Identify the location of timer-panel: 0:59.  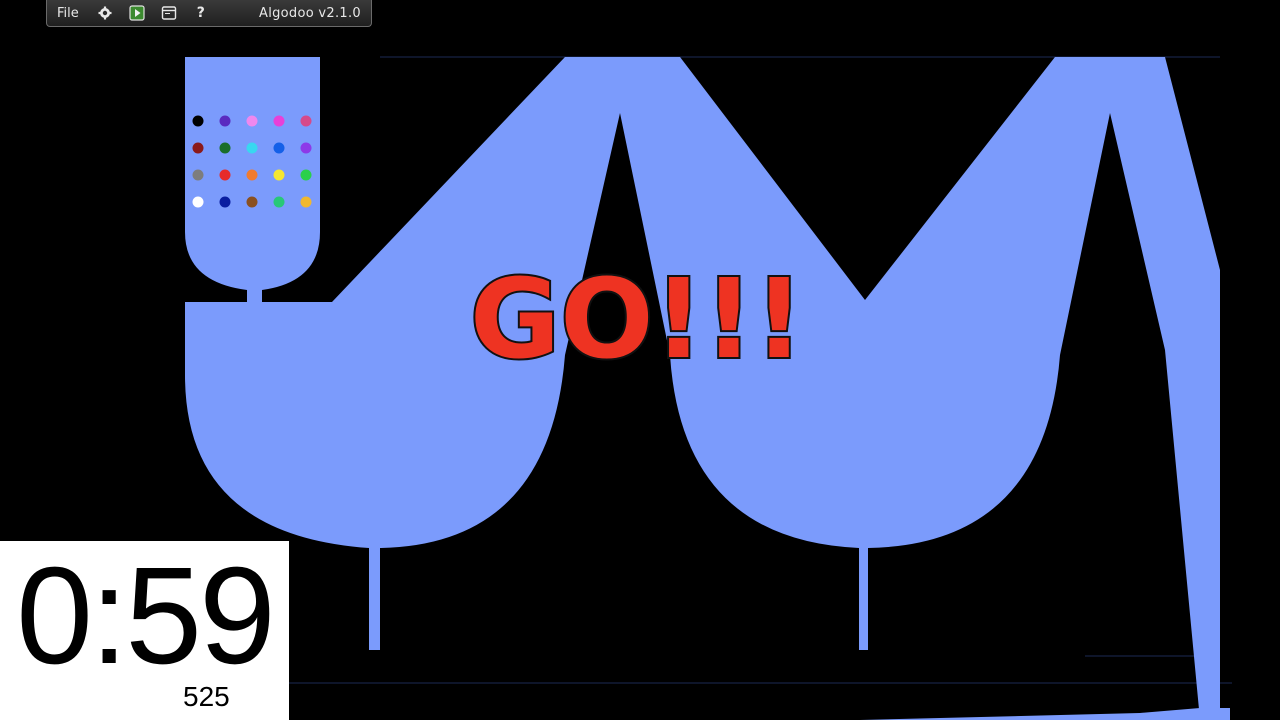
(144, 630).